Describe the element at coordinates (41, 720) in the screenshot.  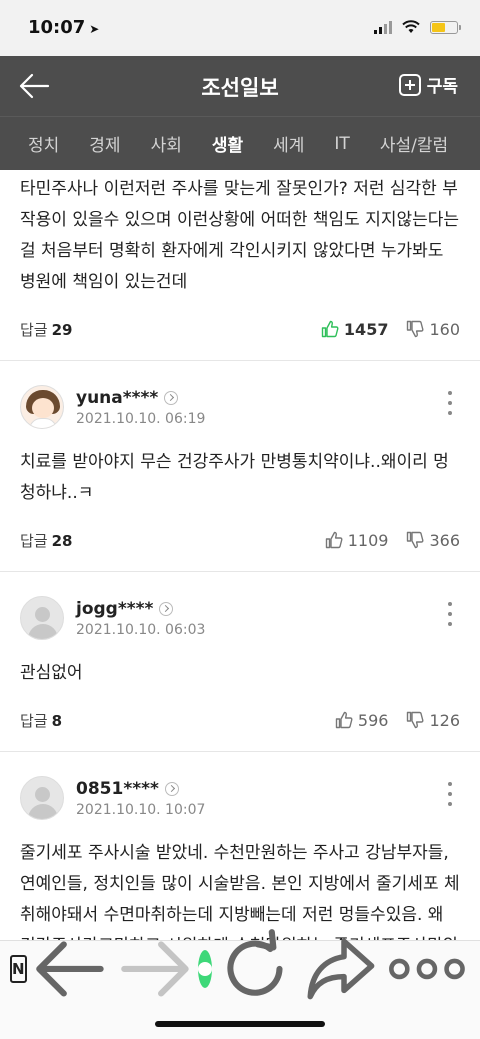
I see `reply-button: 답글 8` at that location.